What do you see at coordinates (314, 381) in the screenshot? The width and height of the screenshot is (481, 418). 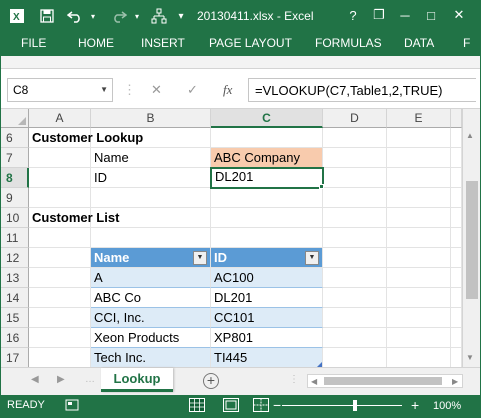 I see `scroll-left-icon: ◀` at bounding box center [314, 381].